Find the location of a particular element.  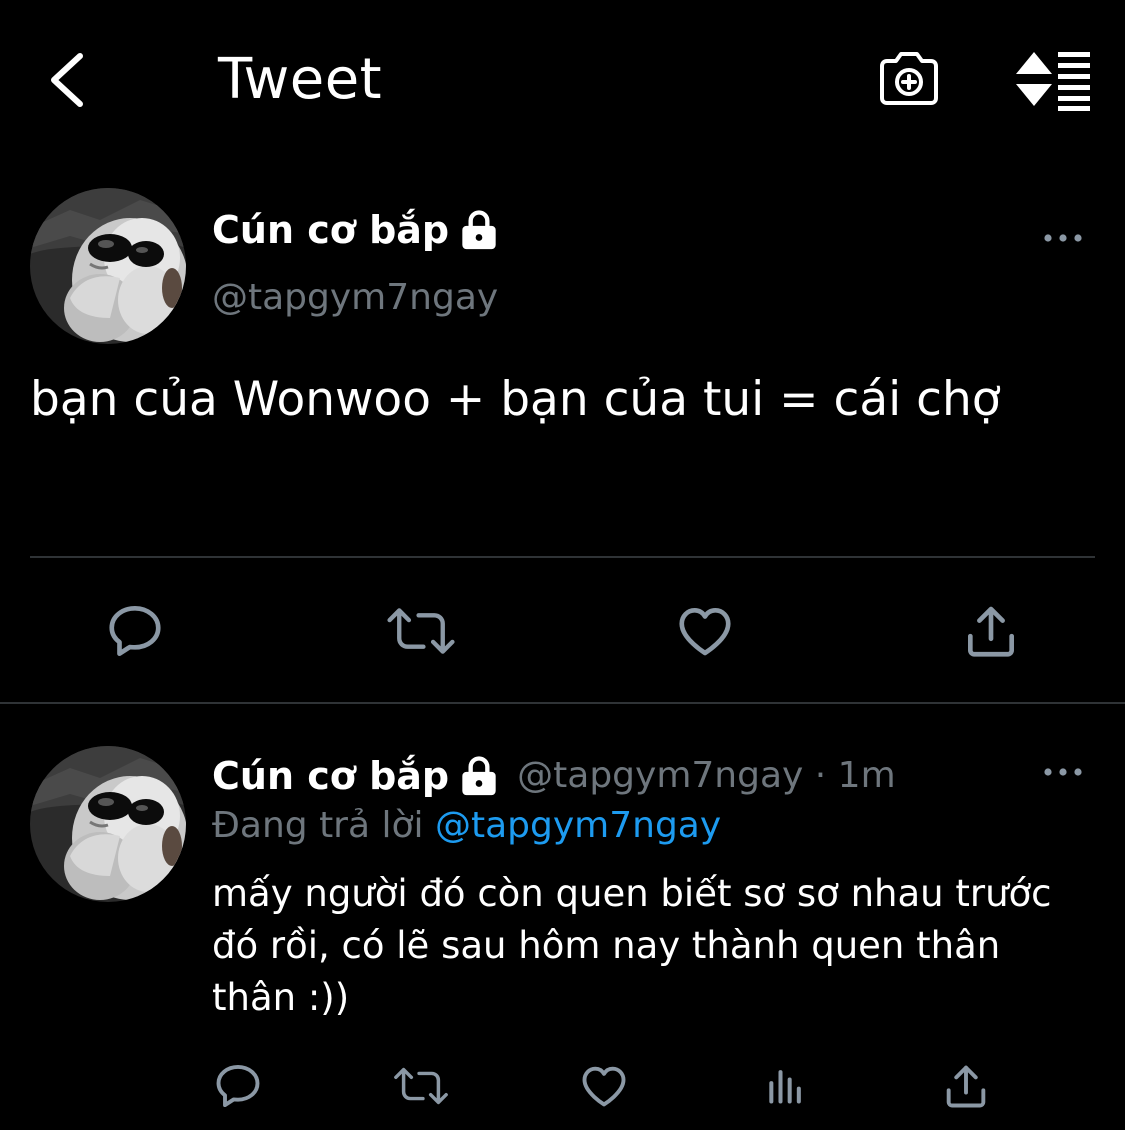

stats-icon is located at coordinates (786, 1085).